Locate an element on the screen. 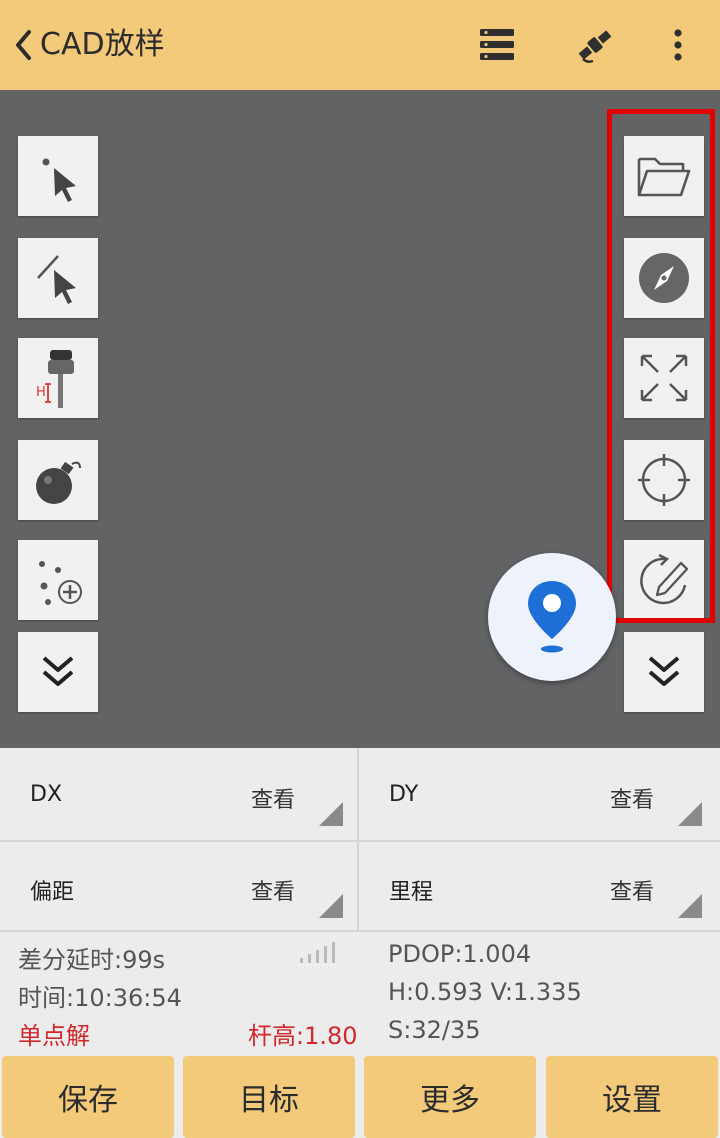 The width and height of the screenshot is (720, 1138). satellite-icon is located at coordinates (595, 45).